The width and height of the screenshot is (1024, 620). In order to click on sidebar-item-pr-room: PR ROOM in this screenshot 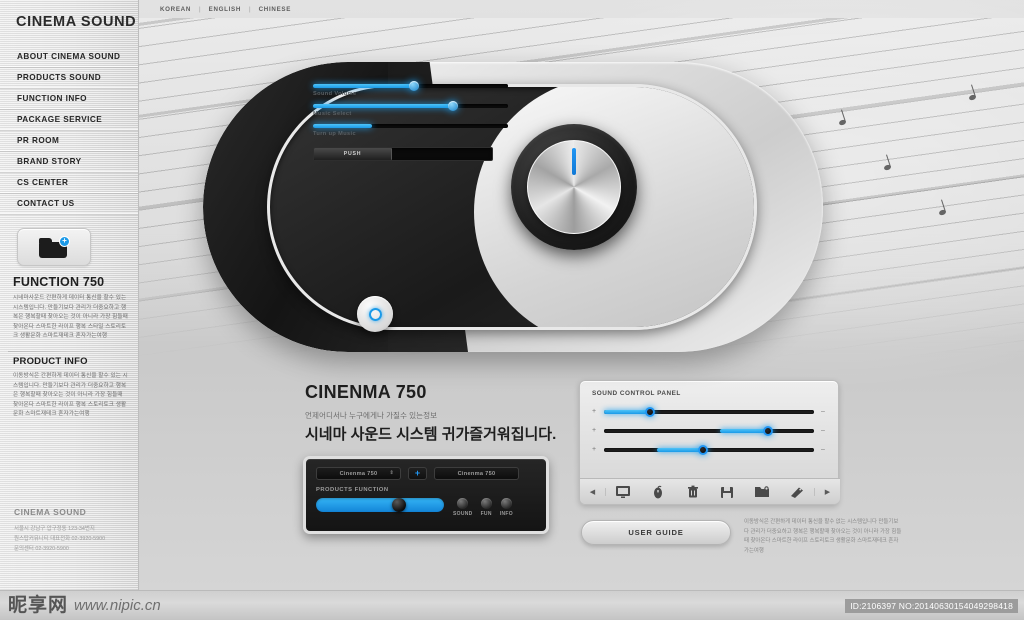, I will do `click(69, 140)`.